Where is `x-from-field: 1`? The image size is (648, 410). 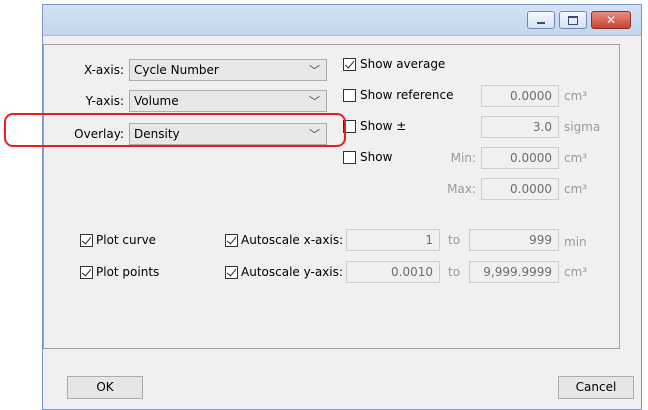 x-from-field: 1 is located at coordinates (393, 240).